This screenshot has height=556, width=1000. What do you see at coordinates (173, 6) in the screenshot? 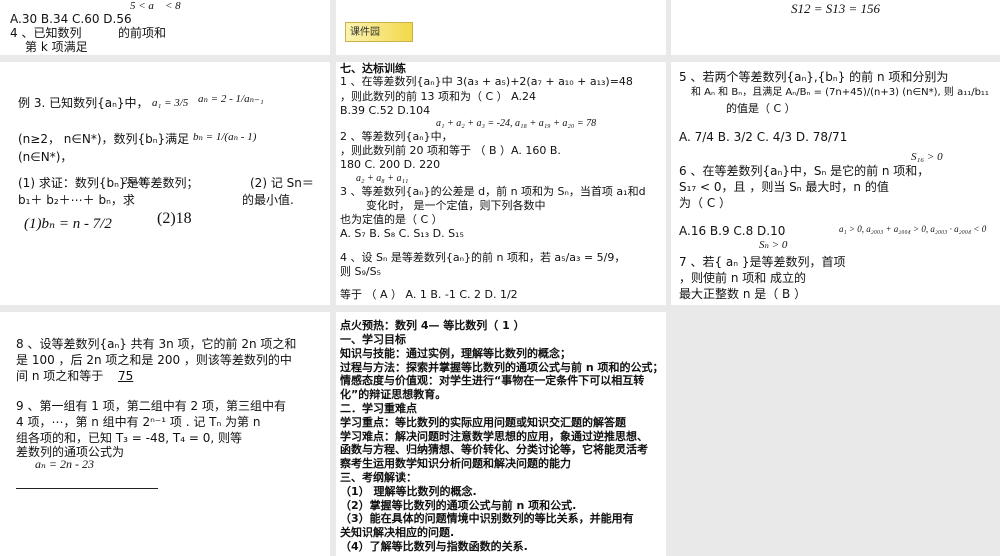
I see `formula: < 8` at bounding box center [173, 6].